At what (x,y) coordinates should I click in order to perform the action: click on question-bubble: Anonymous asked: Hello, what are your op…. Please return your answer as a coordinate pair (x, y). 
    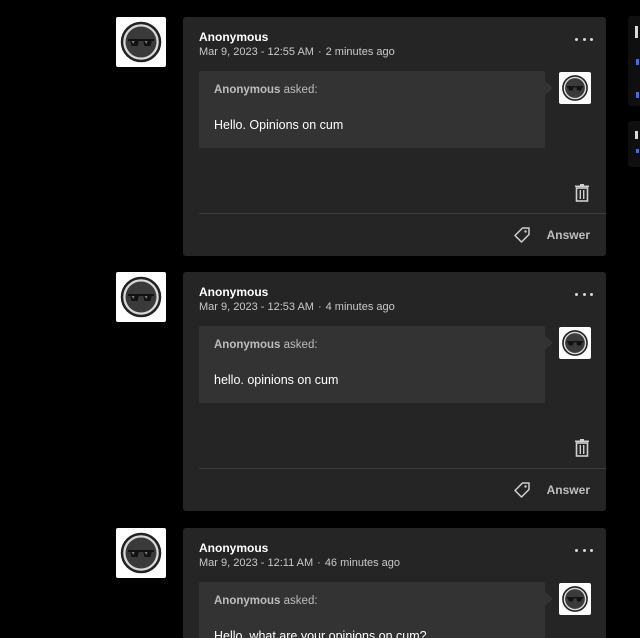
    Looking at the image, I should click on (376, 610).